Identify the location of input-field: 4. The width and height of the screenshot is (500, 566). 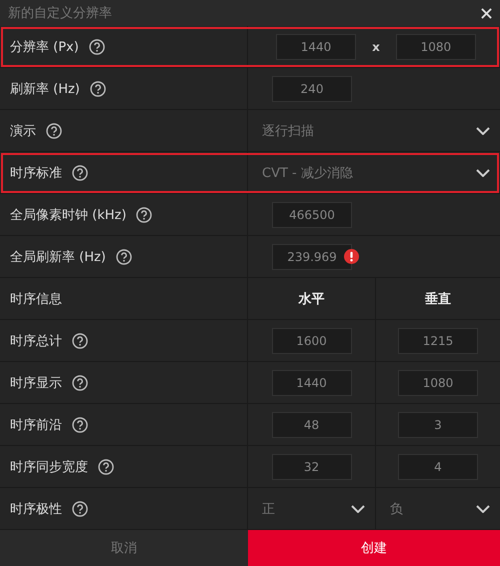
(438, 467).